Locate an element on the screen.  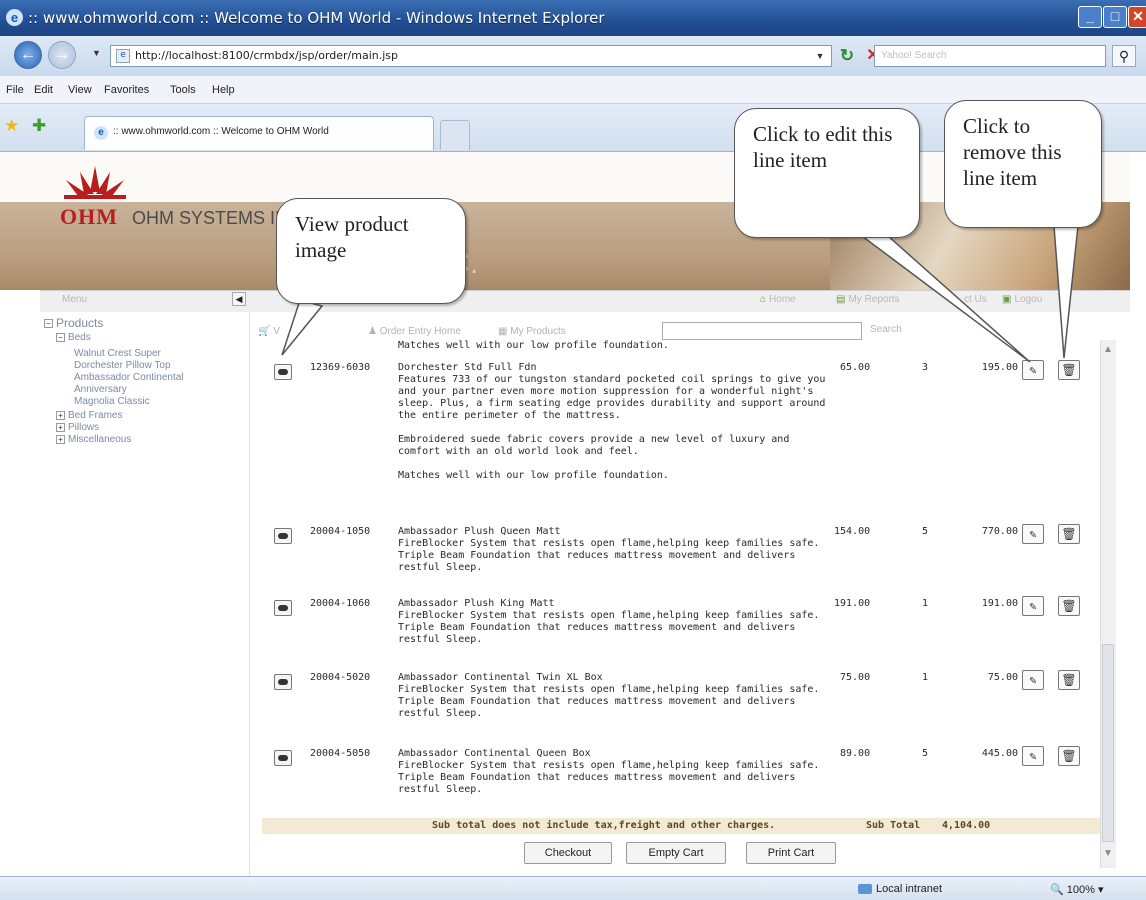
callout-remove: Click to remove this line item is located at coordinates (1023, 164).